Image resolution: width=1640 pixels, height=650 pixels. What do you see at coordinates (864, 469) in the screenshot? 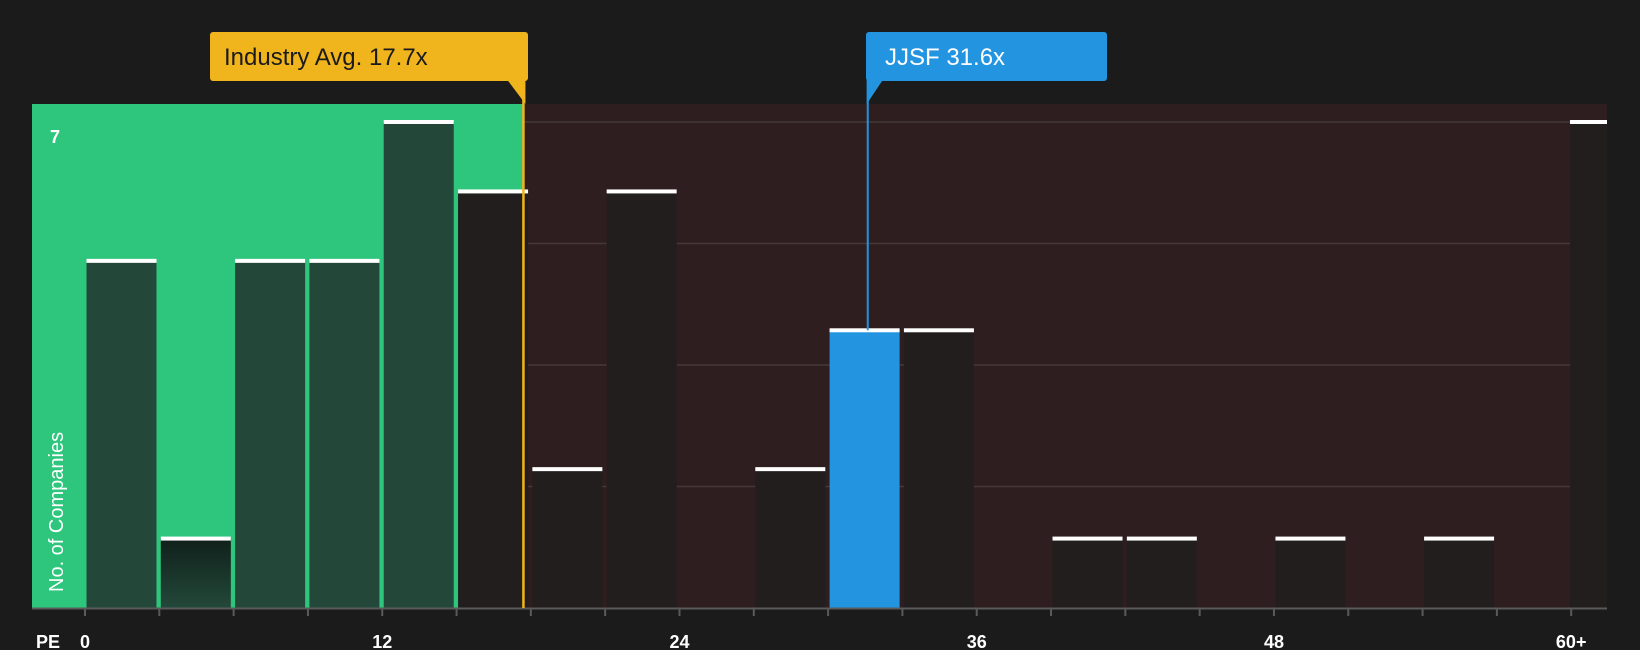
I see `highlighted-bar` at bounding box center [864, 469].